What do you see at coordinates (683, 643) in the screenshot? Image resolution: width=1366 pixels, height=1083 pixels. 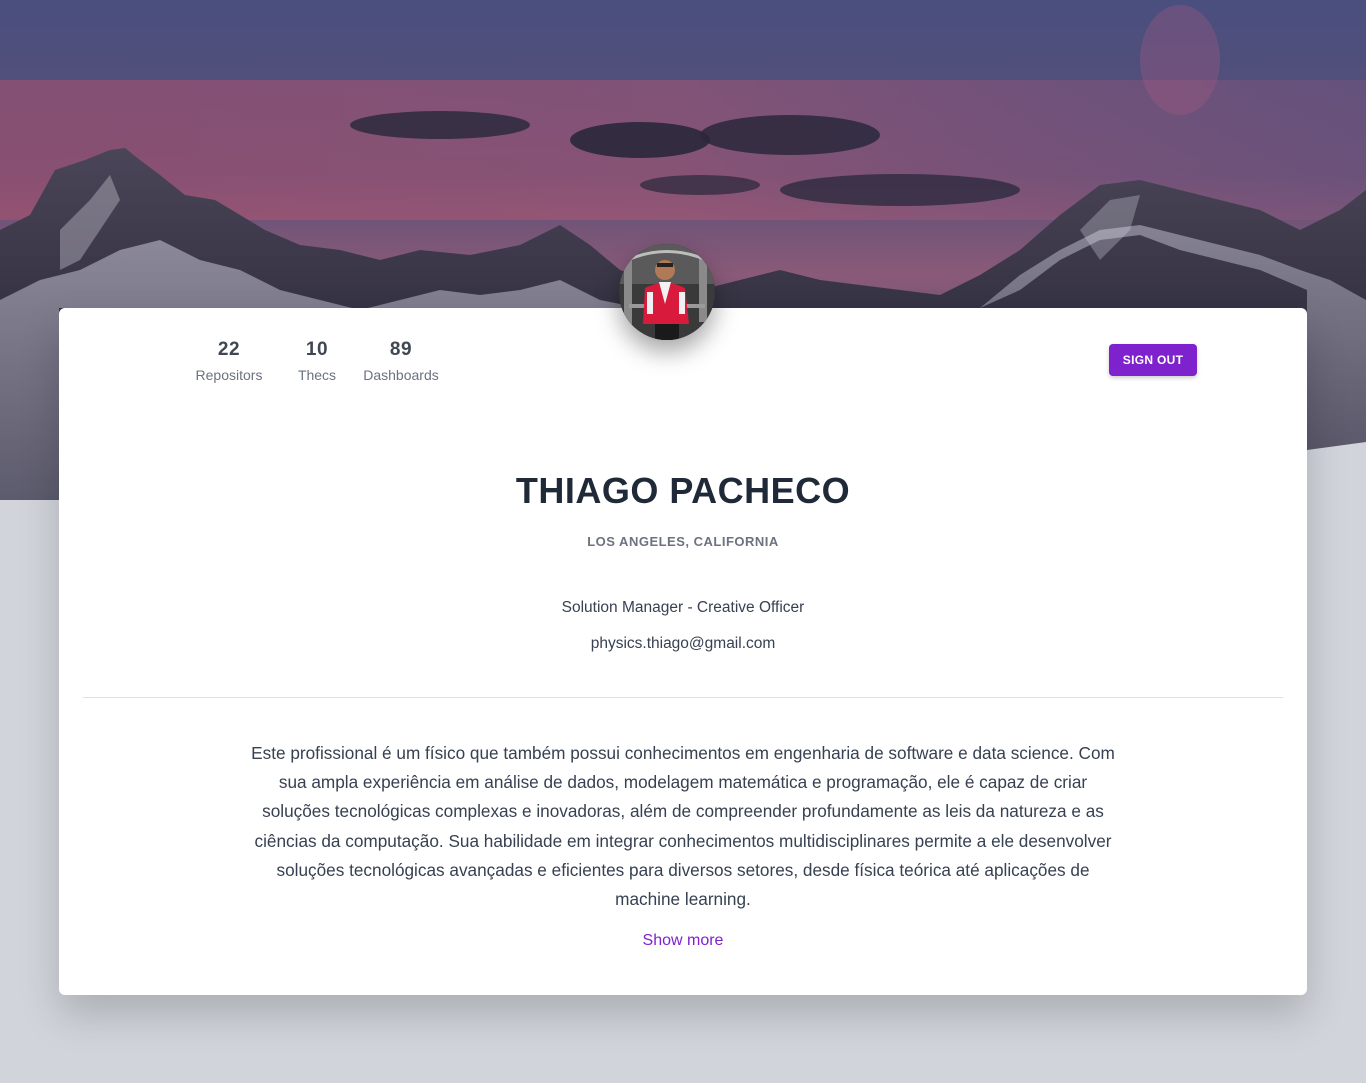 I see `profile-email: physics.thiago@gmail.com` at bounding box center [683, 643].